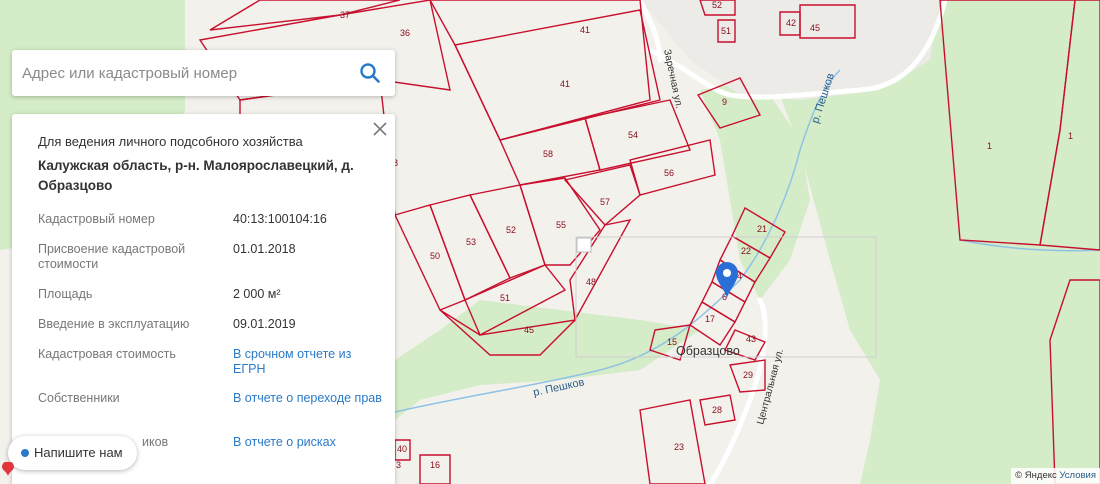 The width and height of the screenshot is (1100, 484). What do you see at coordinates (710, 319) in the screenshot?
I see `plot-number: 17` at bounding box center [710, 319].